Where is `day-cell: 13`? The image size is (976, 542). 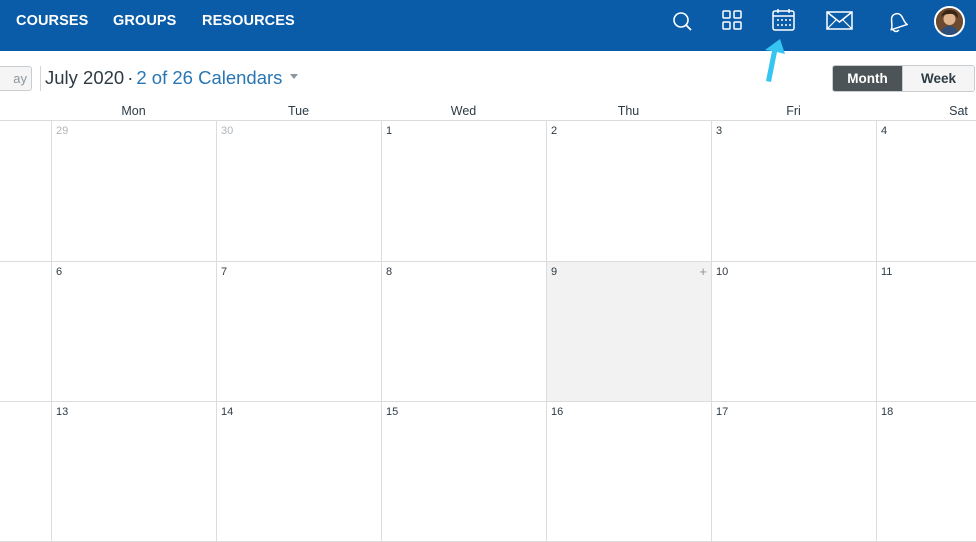 day-cell: 13 is located at coordinates (134, 471).